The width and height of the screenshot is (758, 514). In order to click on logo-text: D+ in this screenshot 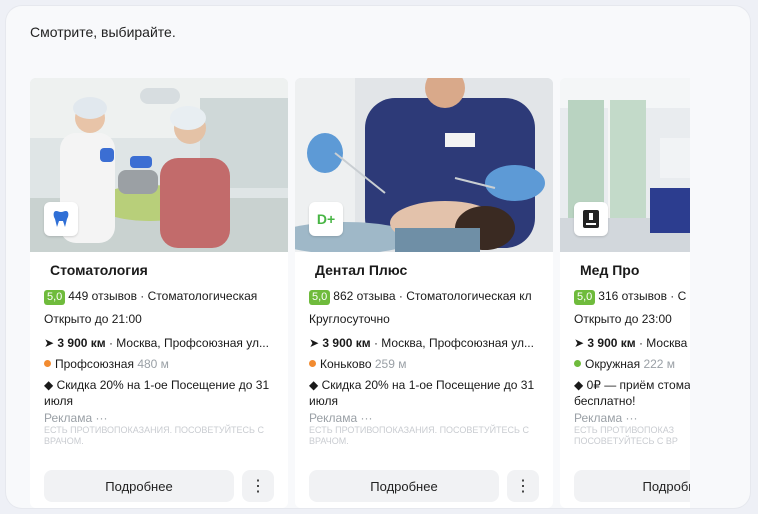, I will do `click(326, 219)`.